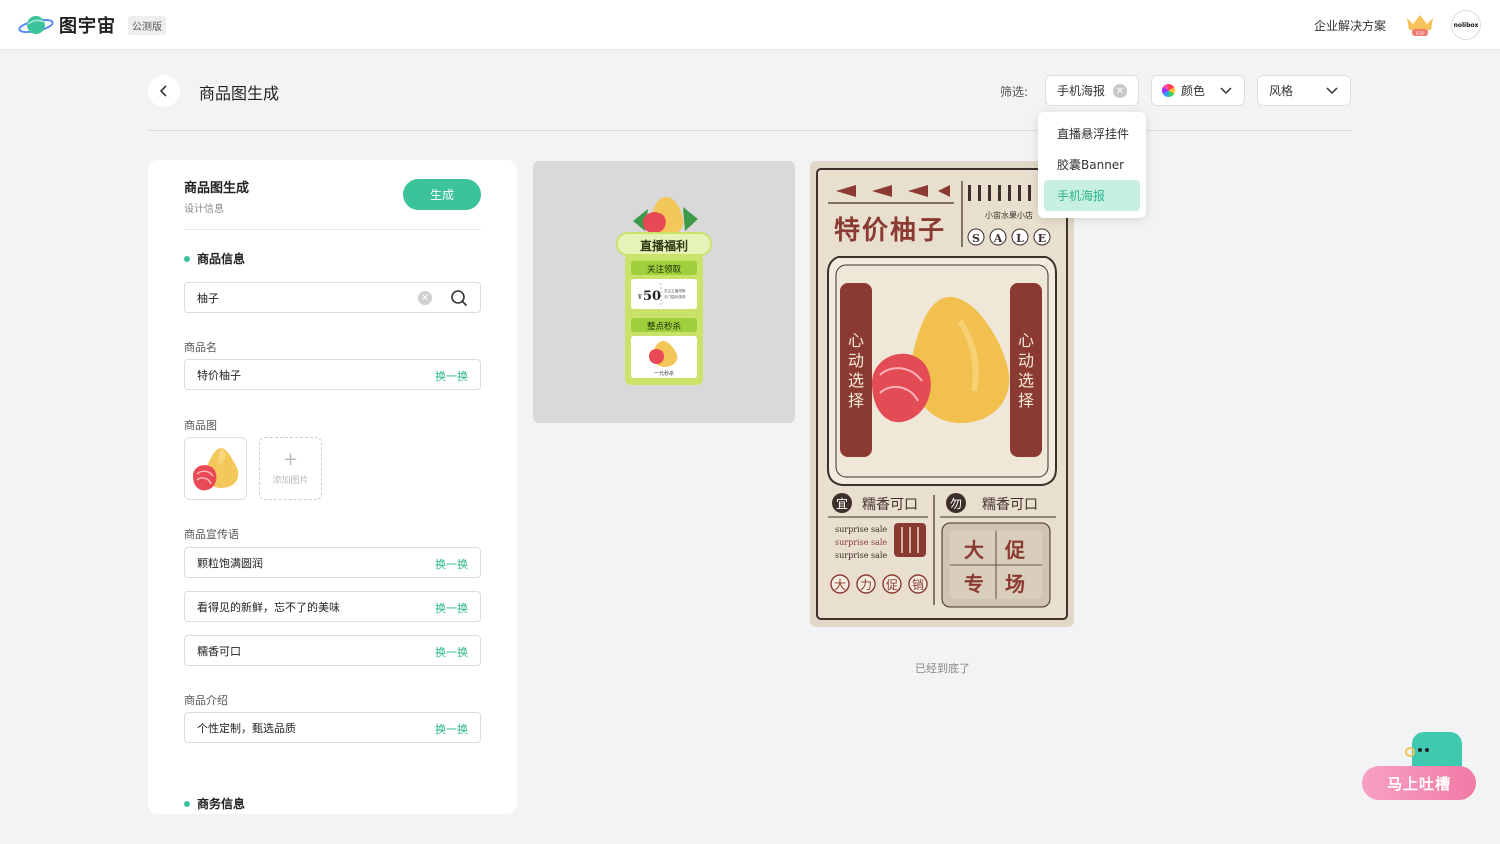 The width and height of the screenshot is (1500, 844). What do you see at coordinates (1092, 133) in the screenshot?
I see `dropdown-item-live-widget: 直播悬浮挂件` at bounding box center [1092, 133].